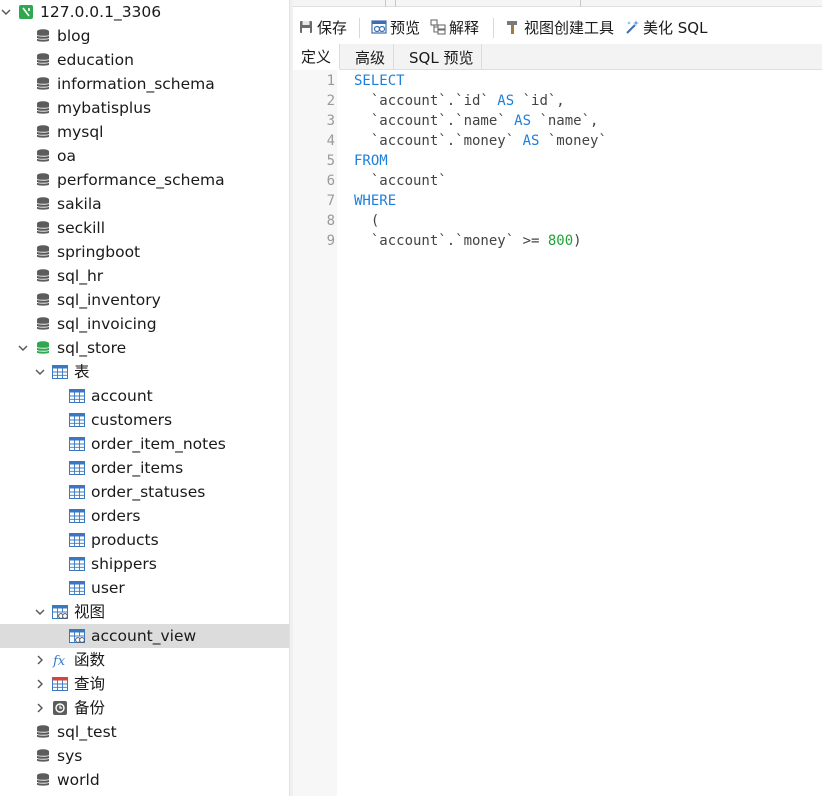 The image size is (822, 796). What do you see at coordinates (144, 108) in the screenshot?
I see `tree-database: mybatisplus` at bounding box center [144, 108].